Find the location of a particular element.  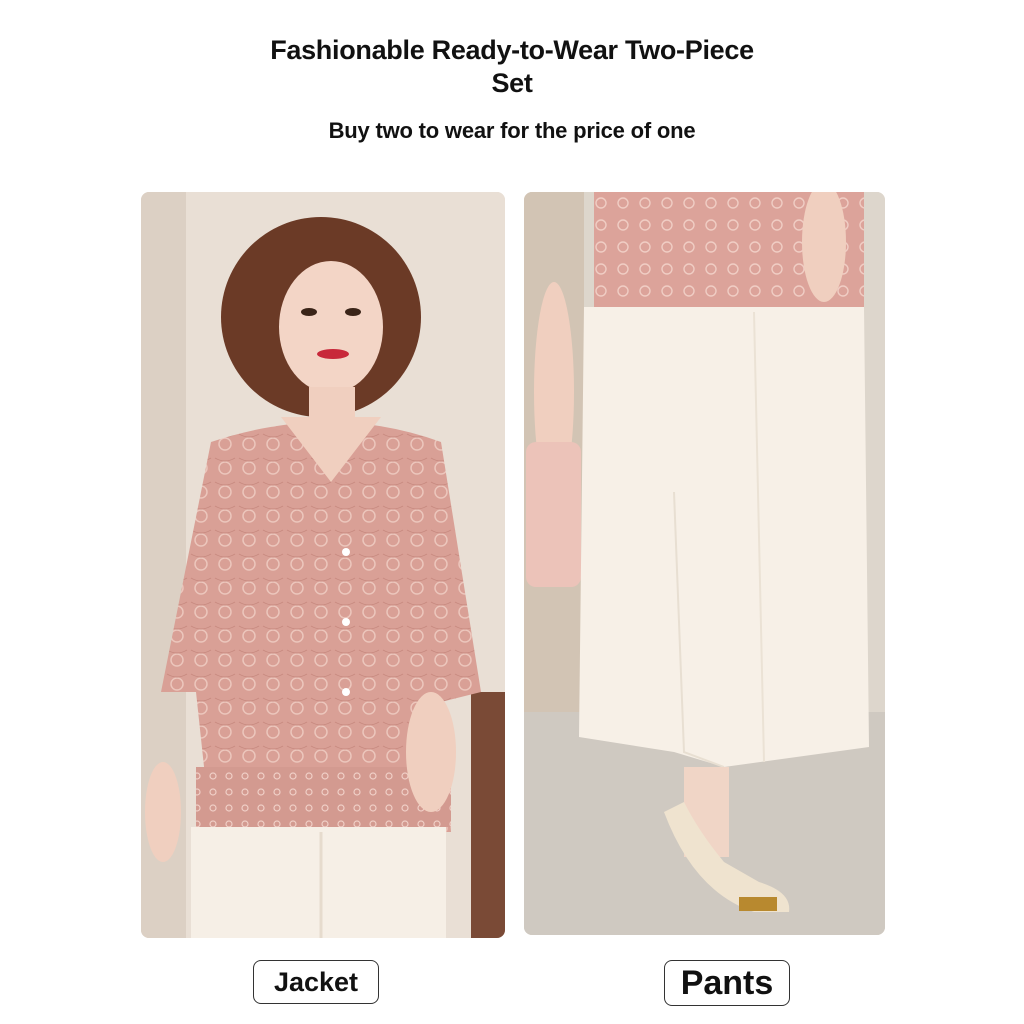

title-line-1: Fashionable Ready-to-Wear Two-Piece is located at coordinates (512, 50).